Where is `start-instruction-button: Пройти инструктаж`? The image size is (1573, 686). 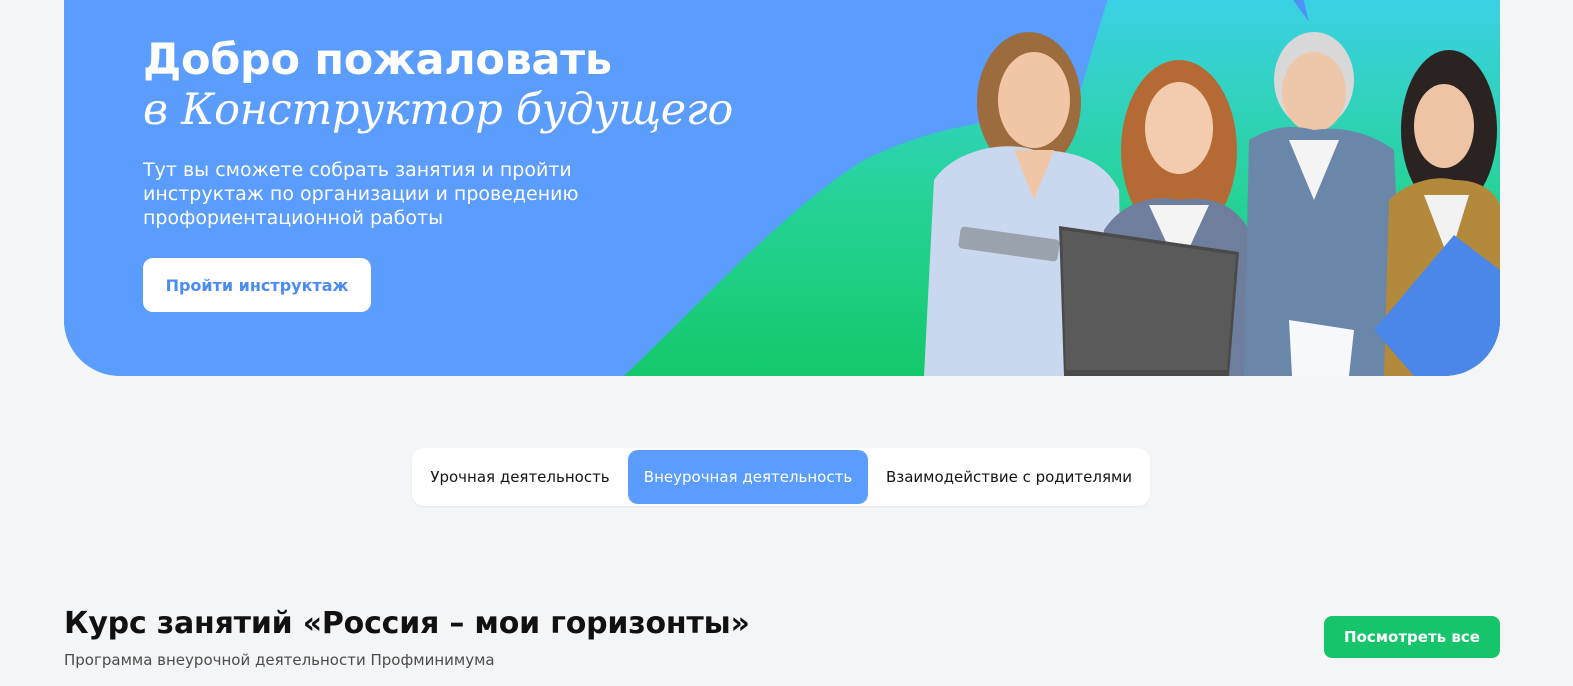
start-instruction-button: Пройти инструктаж is located at coordinates (257, 285).